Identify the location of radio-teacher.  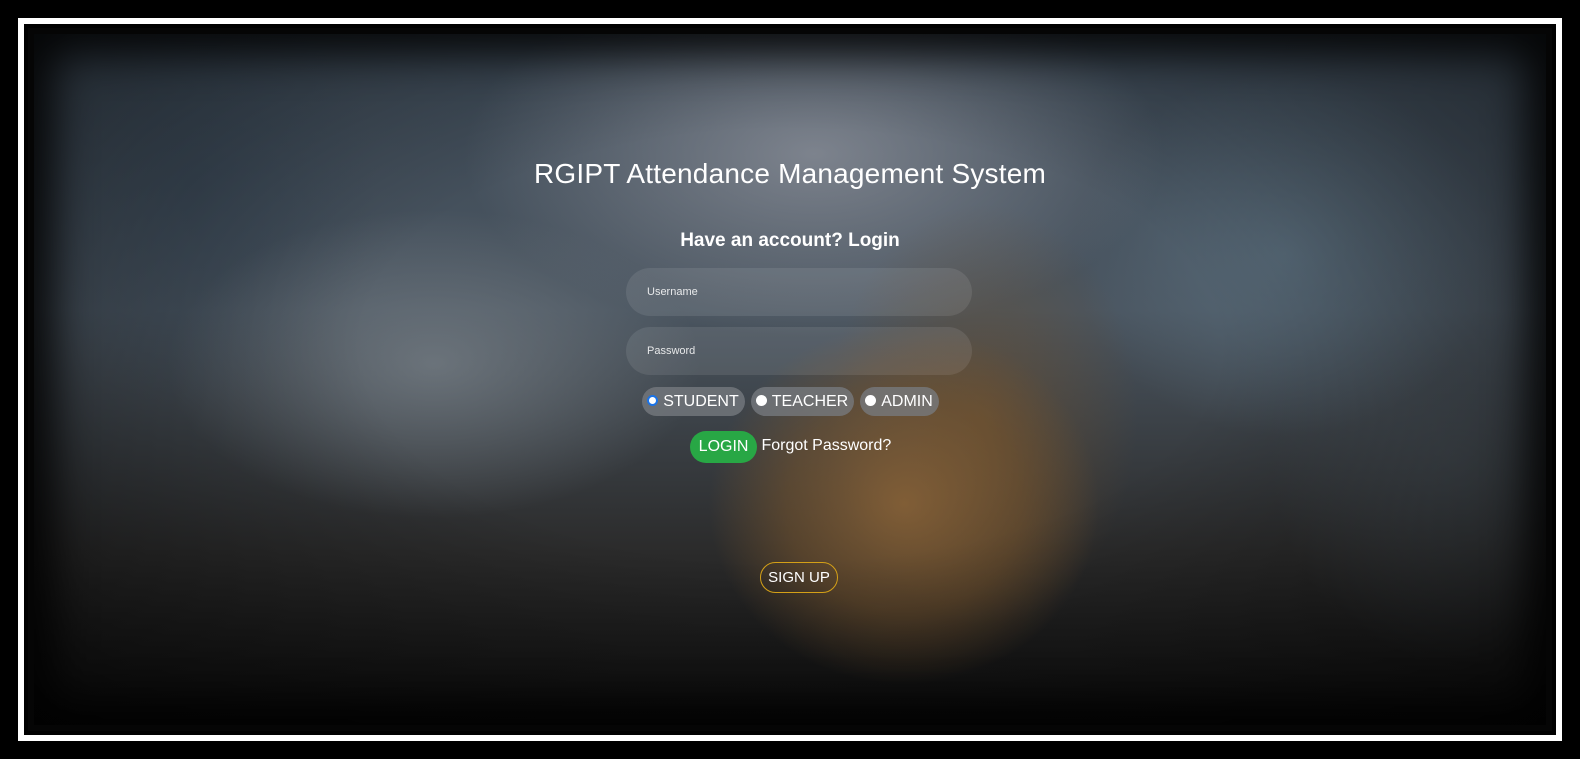
(761, 400).